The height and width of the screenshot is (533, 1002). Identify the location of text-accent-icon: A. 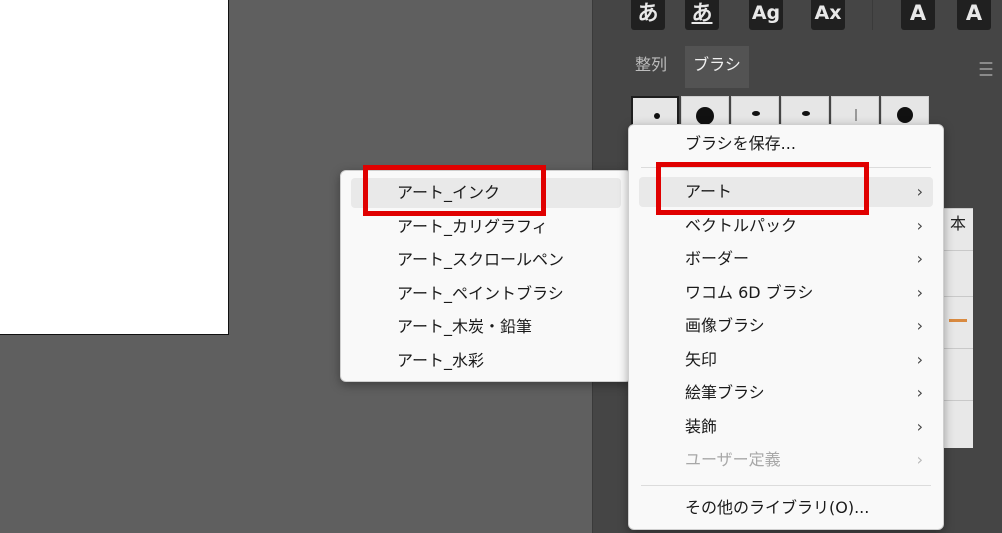
(974, 15).